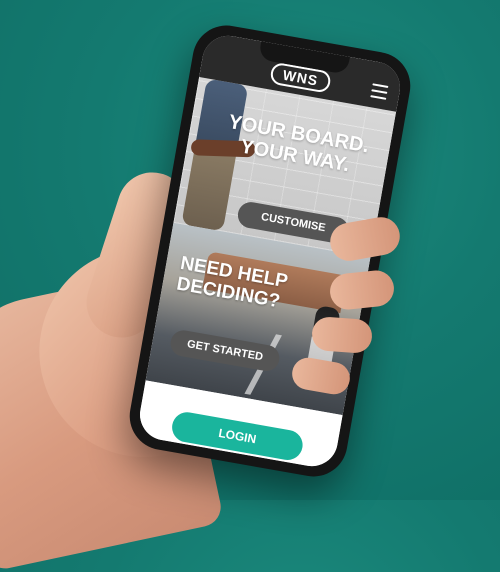 The height and width of the screenshot is (572, 500). I want to click on hamburger-menu-icon, so click(379, 91).